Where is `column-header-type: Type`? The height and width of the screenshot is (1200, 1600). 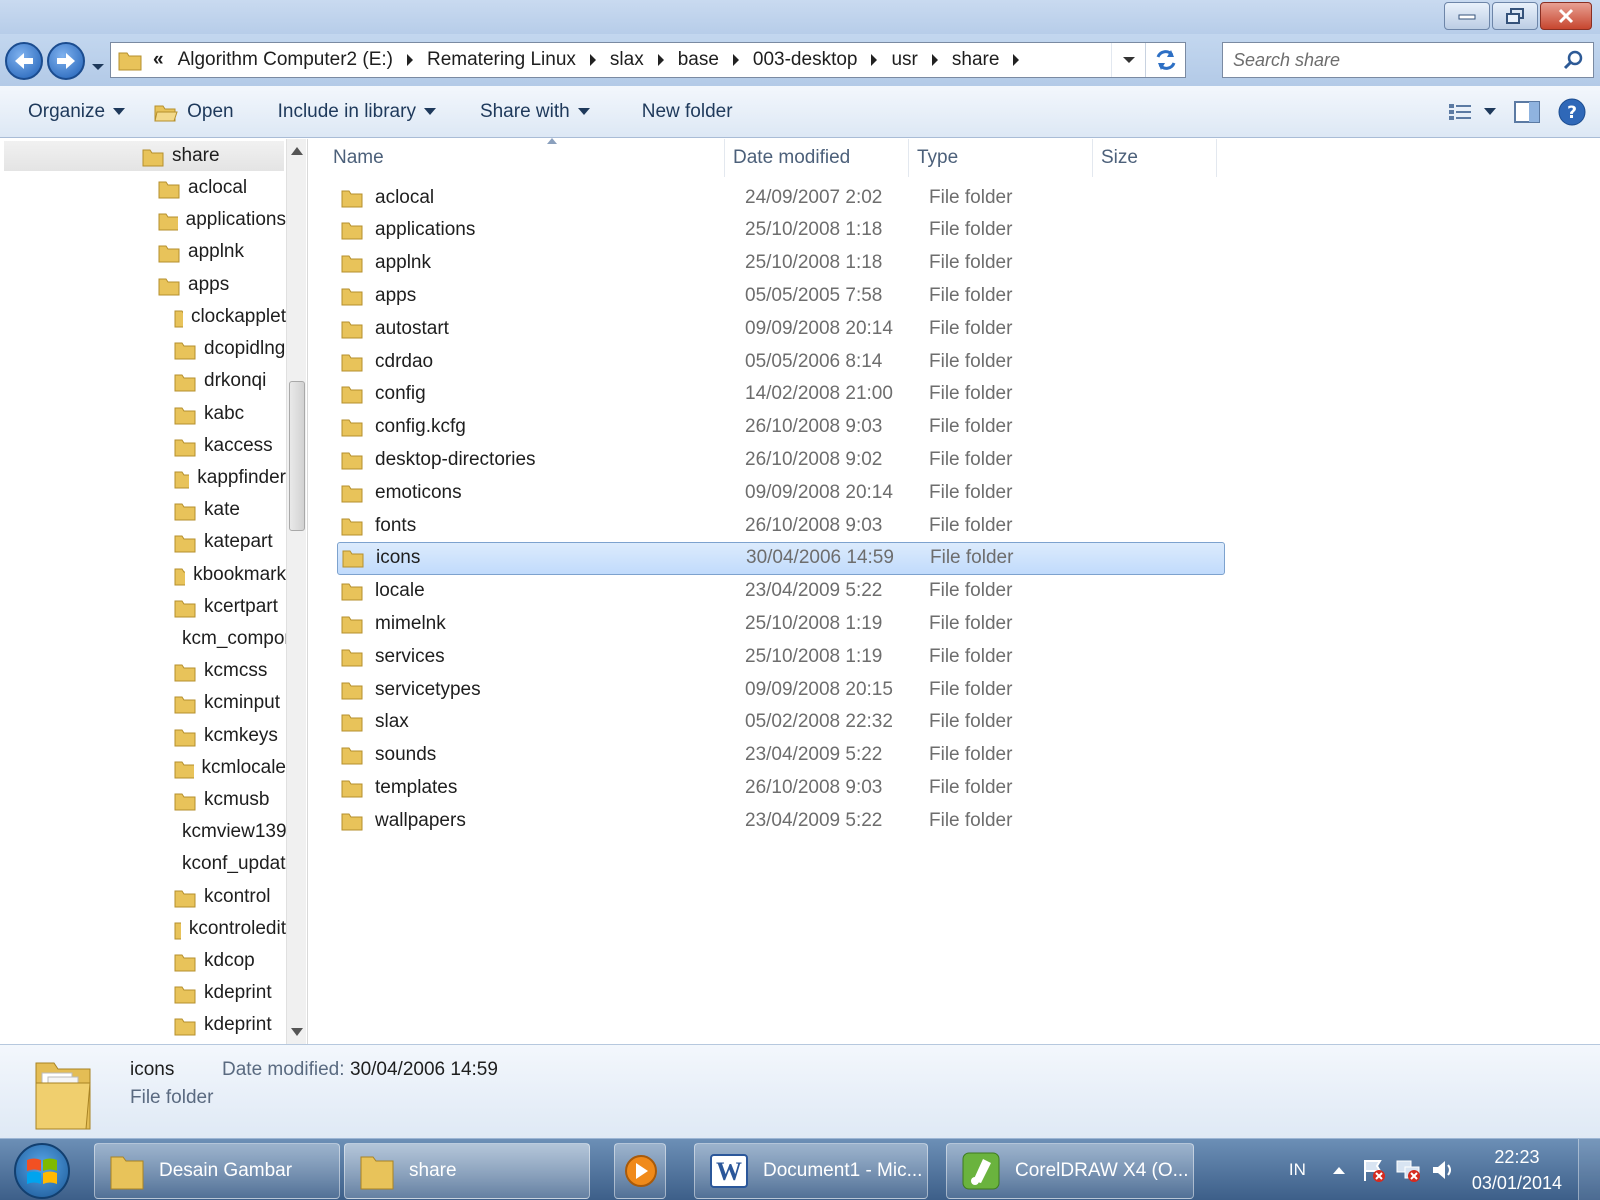
column-header-type: Type is located at coordinates (1001, 158).